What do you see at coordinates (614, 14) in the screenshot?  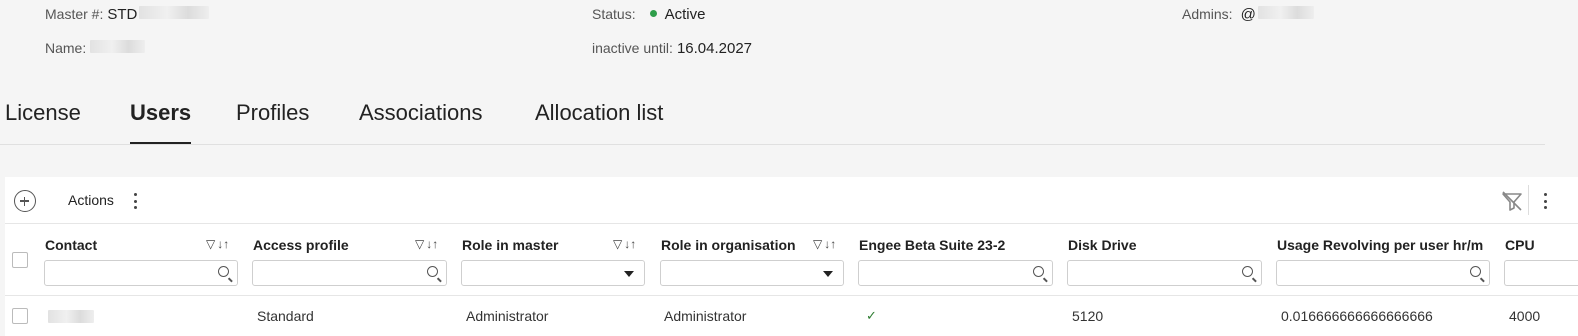 I see `status-label: Status:` at bounding box center [614, 14].